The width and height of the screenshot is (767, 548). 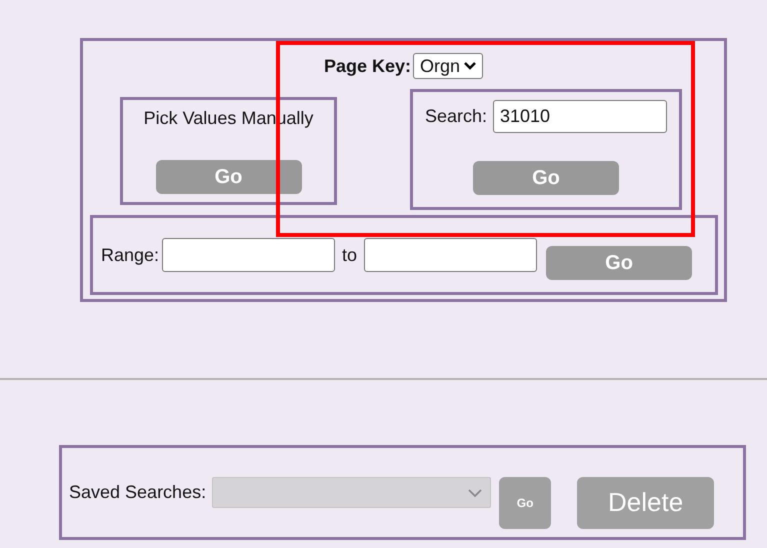 I want to click on page-key-label: Page Key:, so click(x=367, y=66).